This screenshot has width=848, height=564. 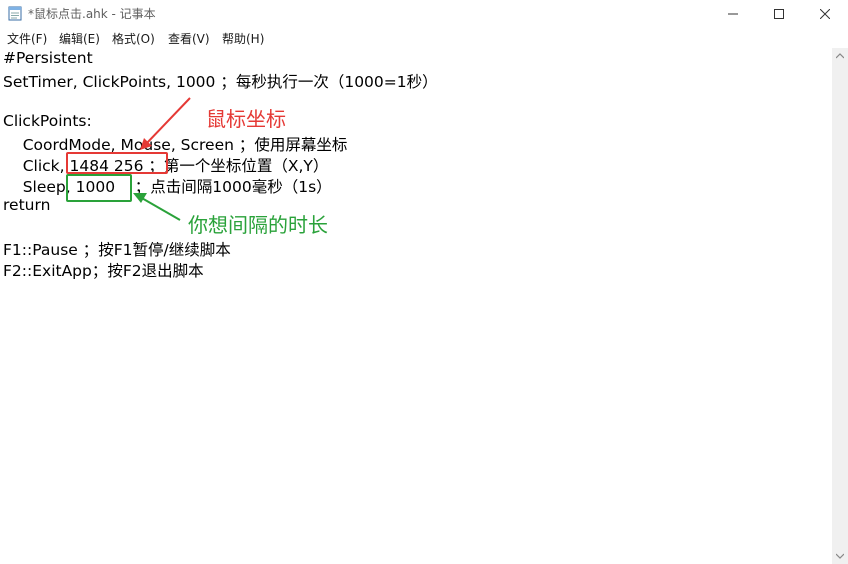 What do you see at coordinates (840, 306) in the screenshot?
I see `vertical-scrollbar` at bounding box center [840, 306].